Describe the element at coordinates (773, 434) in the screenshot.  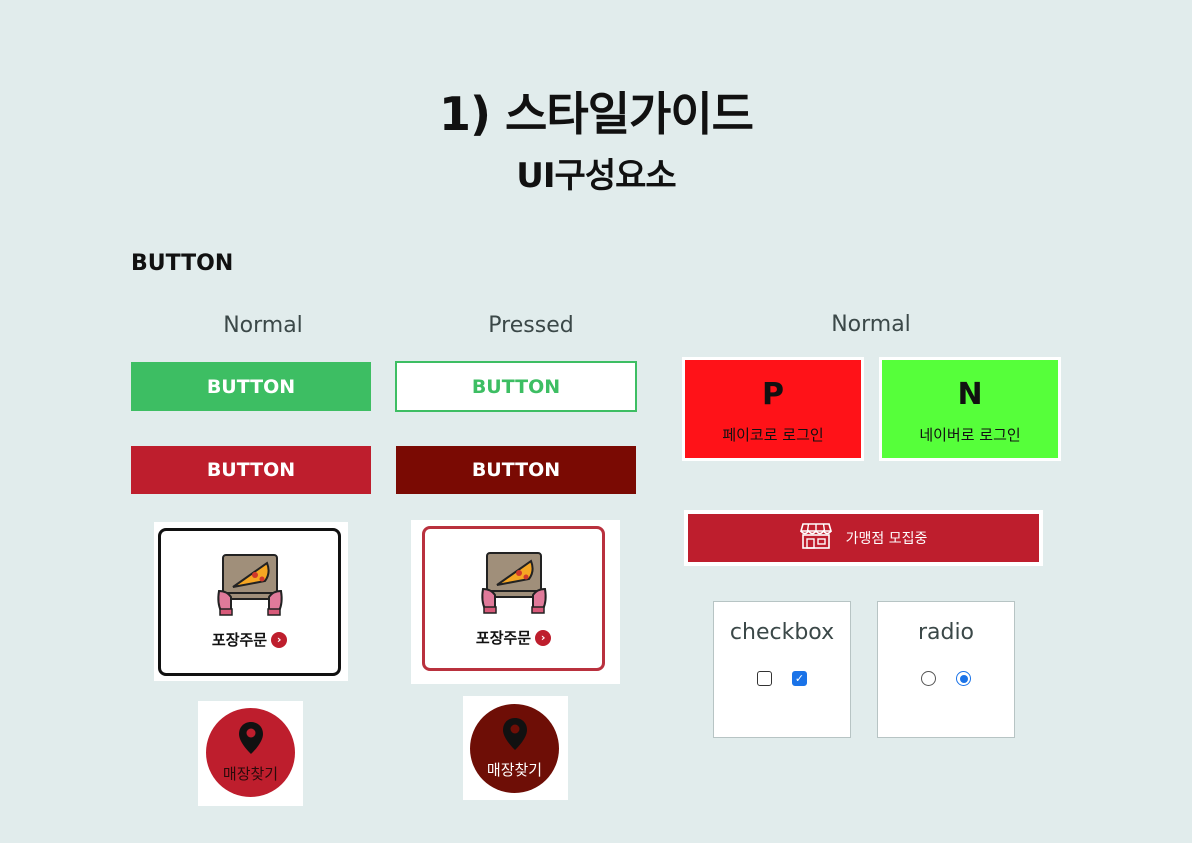
I see `payco-login-label: 페이코로 로그인` at that location.